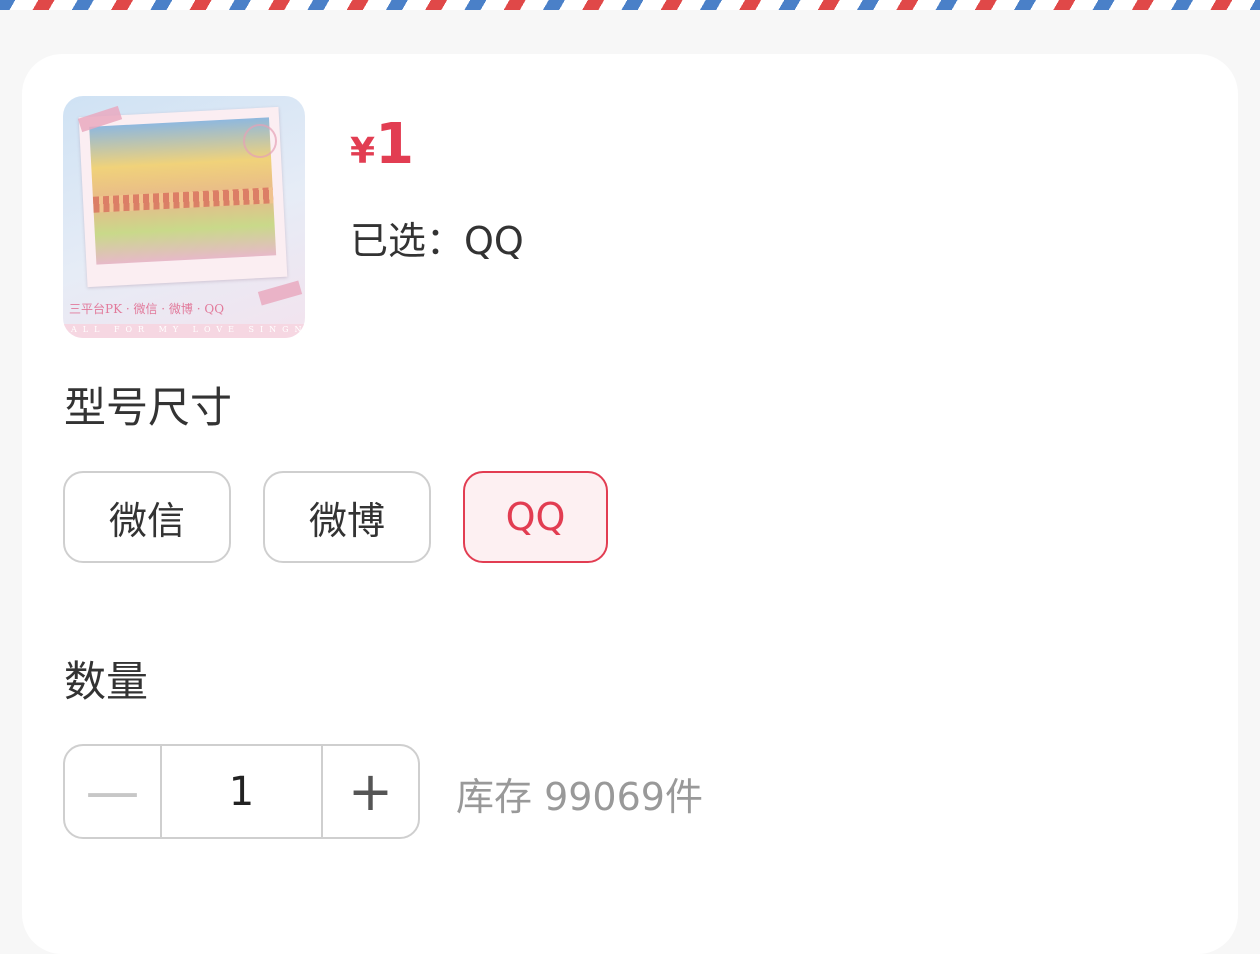  Describe the element at coordinates (106, 681) in the screenshot. I see `quantity-title: 数量` at that location.